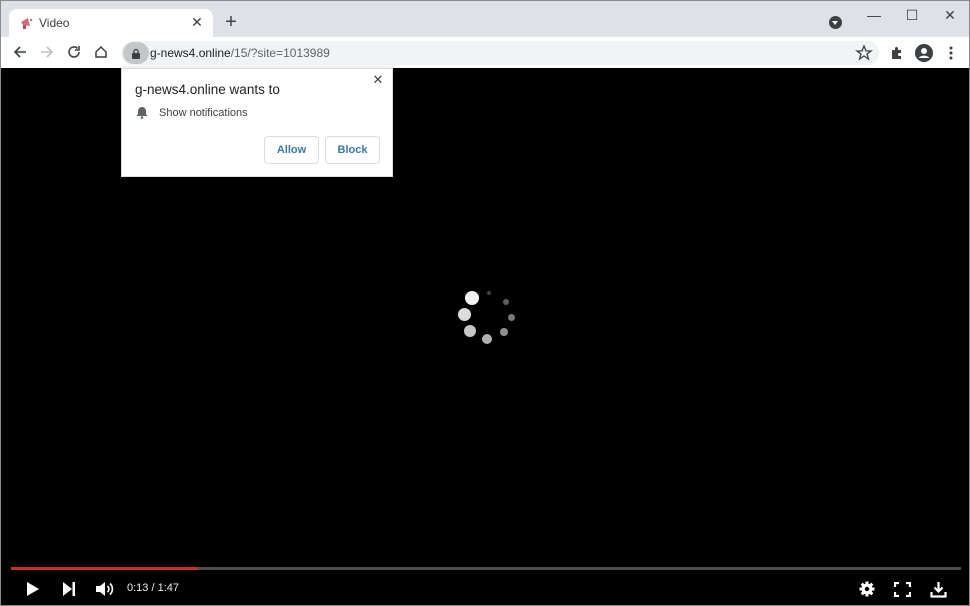 The height and width of the screenshot is (606, 970). What do you see at coordinates (500, 53) in the screenshot?
I see `address-bar: g-news4.online/15/?site=1013989` at bounding box center [500, 53].